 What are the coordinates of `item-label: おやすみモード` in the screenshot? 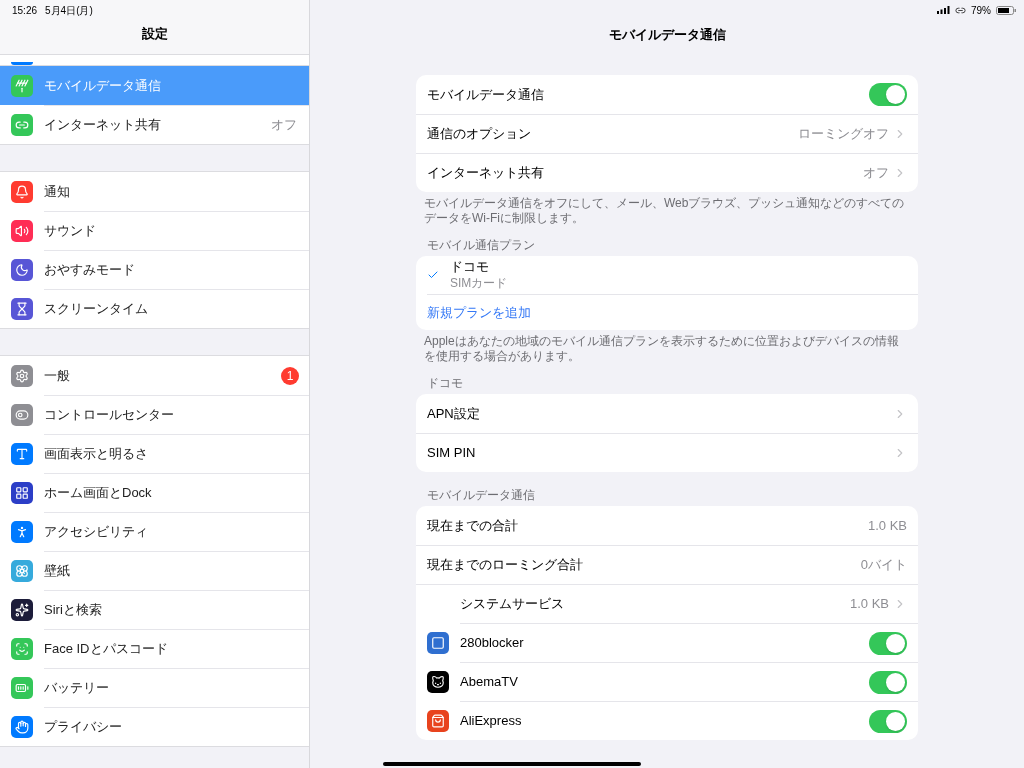 It's located at (90, 270).